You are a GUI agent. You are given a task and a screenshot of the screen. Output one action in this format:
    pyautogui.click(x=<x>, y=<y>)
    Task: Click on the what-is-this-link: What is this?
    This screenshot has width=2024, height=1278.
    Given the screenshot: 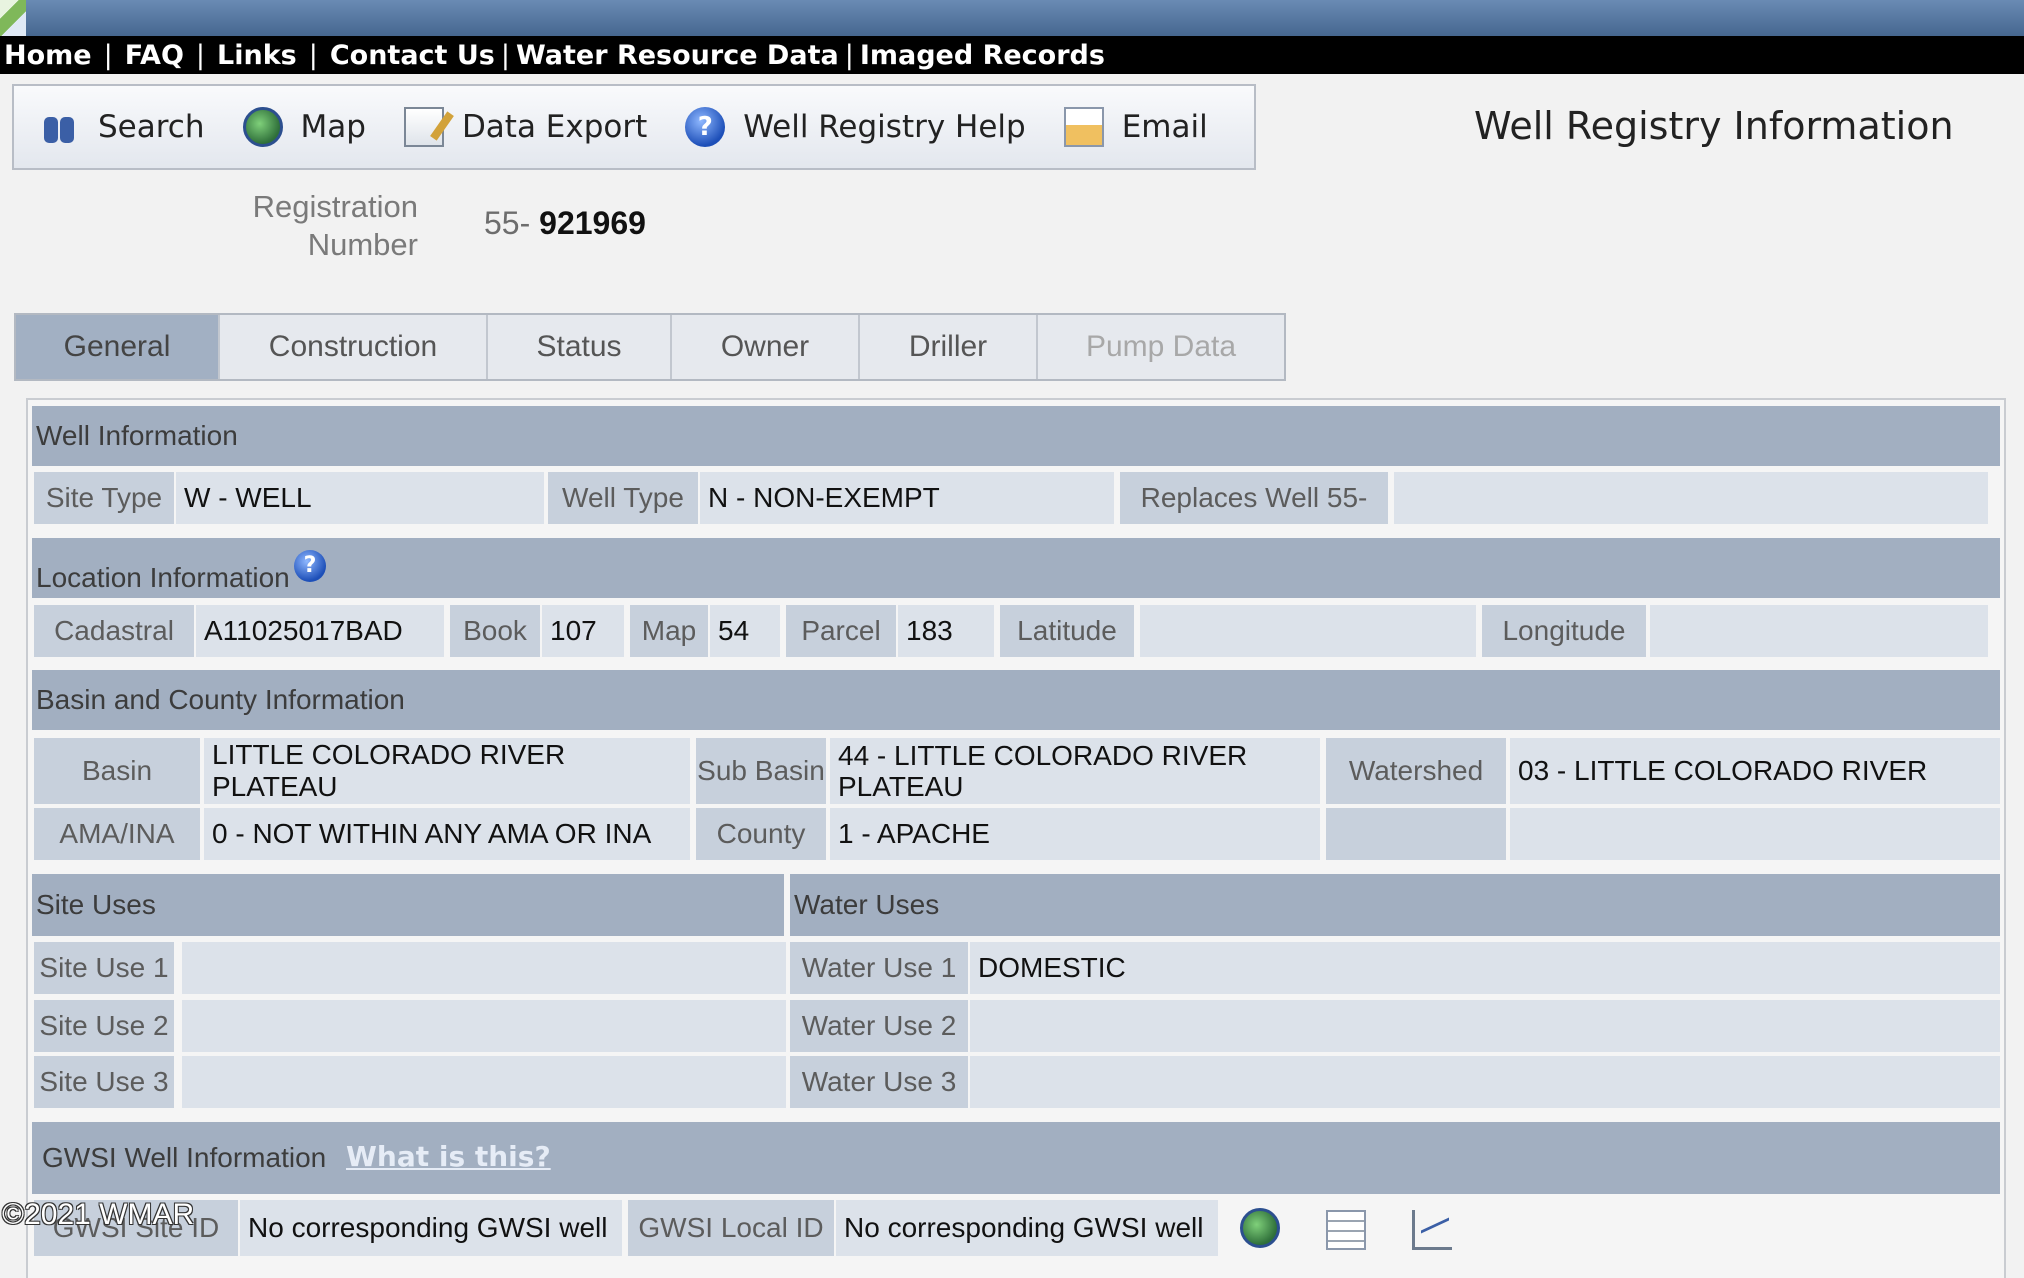 What is the action you would take?
    pyautogui.click(x=448, y=1156)
    